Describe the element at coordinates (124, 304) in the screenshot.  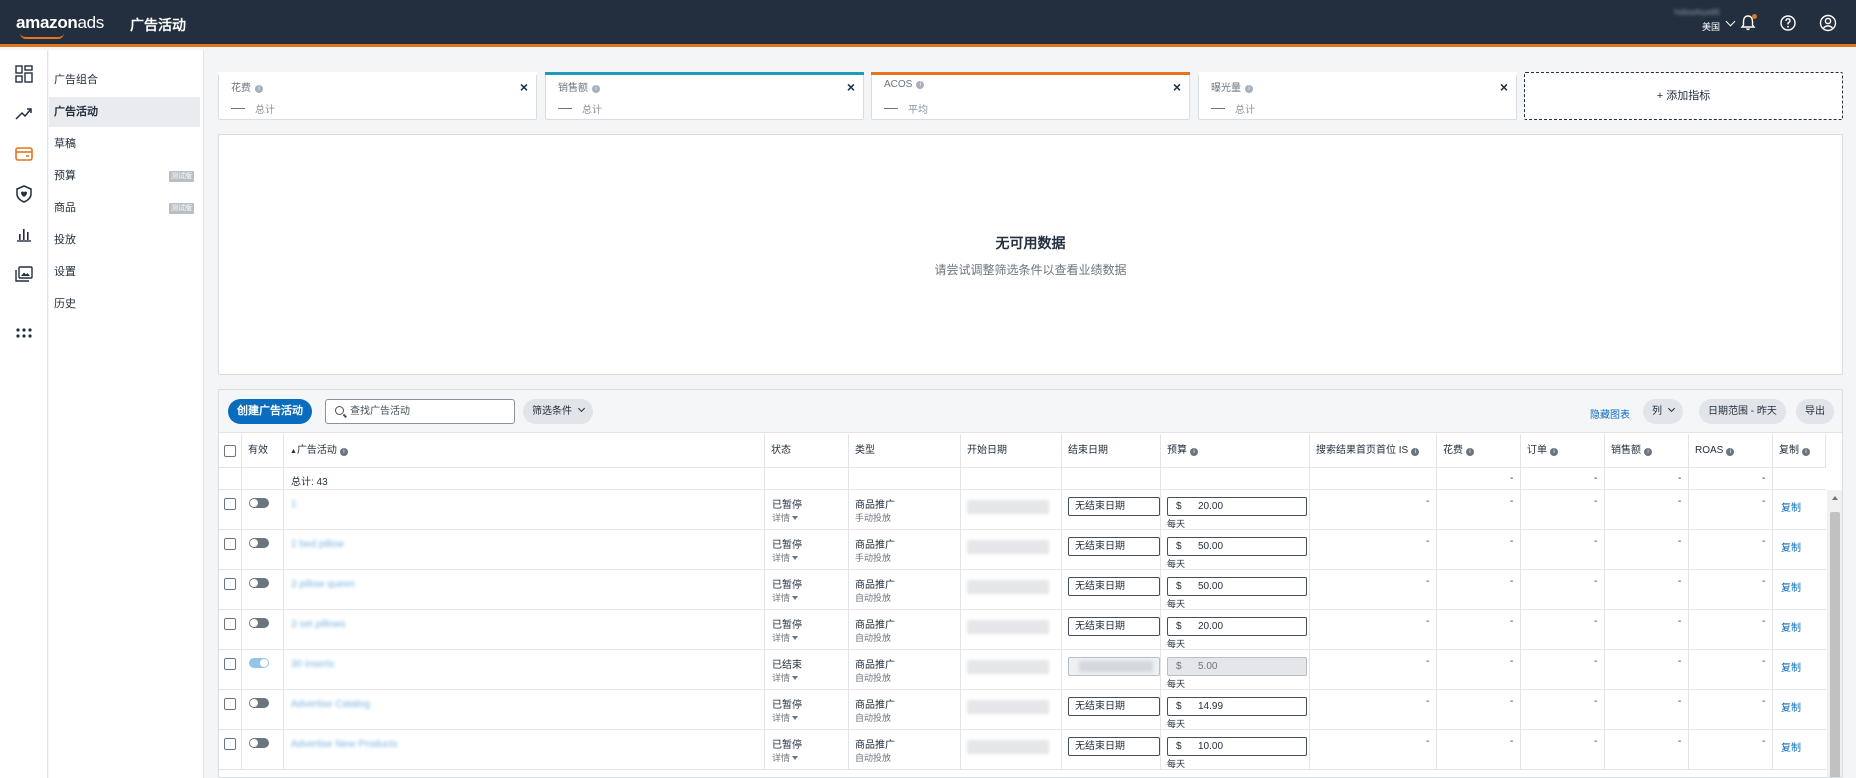
I see `sidebar-item-history: 历史` at that location.